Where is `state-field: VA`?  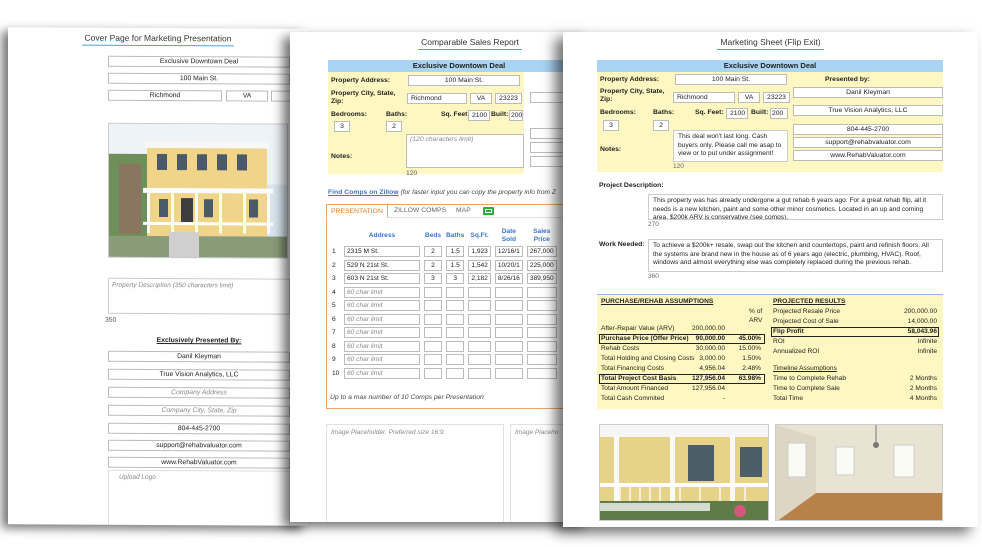 state-field: VA is located at coordinates (247, 96).